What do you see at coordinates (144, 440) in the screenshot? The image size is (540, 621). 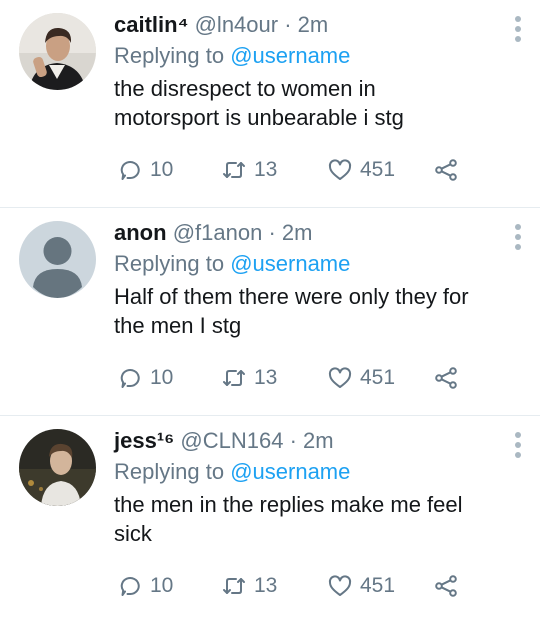 I see `display-name: jess¹⁶` at bounding box center [144, 440].